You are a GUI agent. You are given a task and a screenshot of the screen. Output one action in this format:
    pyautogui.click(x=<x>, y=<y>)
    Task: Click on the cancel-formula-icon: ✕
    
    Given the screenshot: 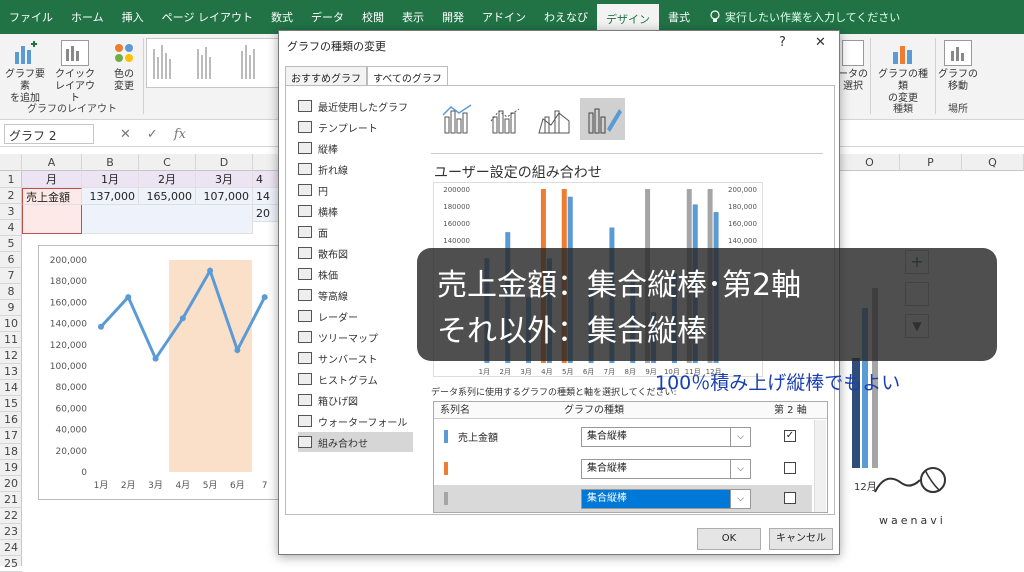 What is the action you would take?
    pyautogui.click(x=125, y=134)
    